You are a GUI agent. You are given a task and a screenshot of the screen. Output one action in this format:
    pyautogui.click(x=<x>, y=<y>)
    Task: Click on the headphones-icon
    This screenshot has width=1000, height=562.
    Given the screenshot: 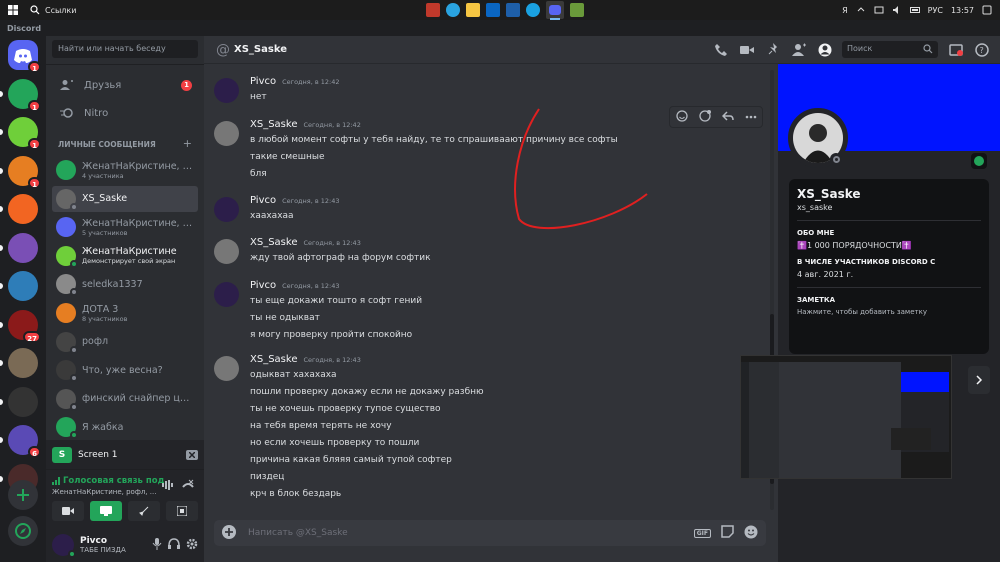 What is the action you would take?
    pyautogui.click(x=174, y=545)
    